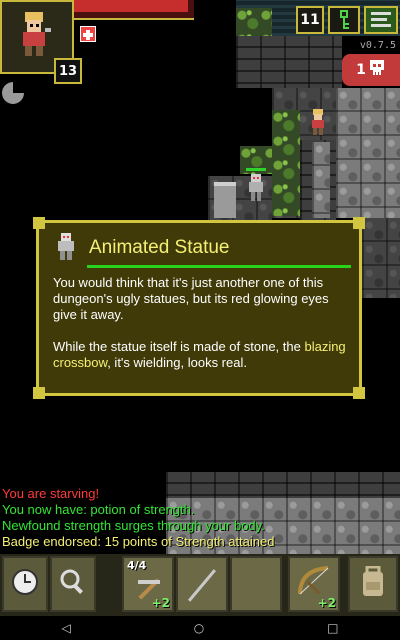 This screenshot has width=400, height=640. Describe the element at coordinates (381, 20) in the screenshot. I see `journal-icon` at that location.